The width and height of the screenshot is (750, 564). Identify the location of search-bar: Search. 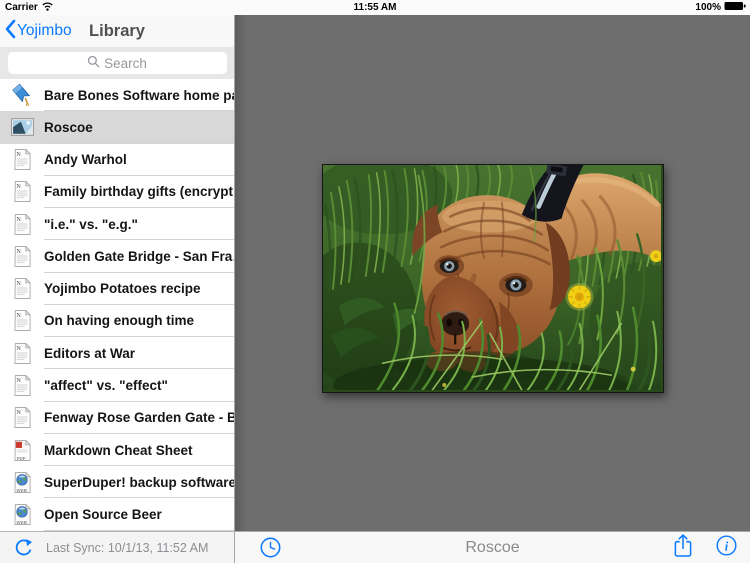
(117, 63).